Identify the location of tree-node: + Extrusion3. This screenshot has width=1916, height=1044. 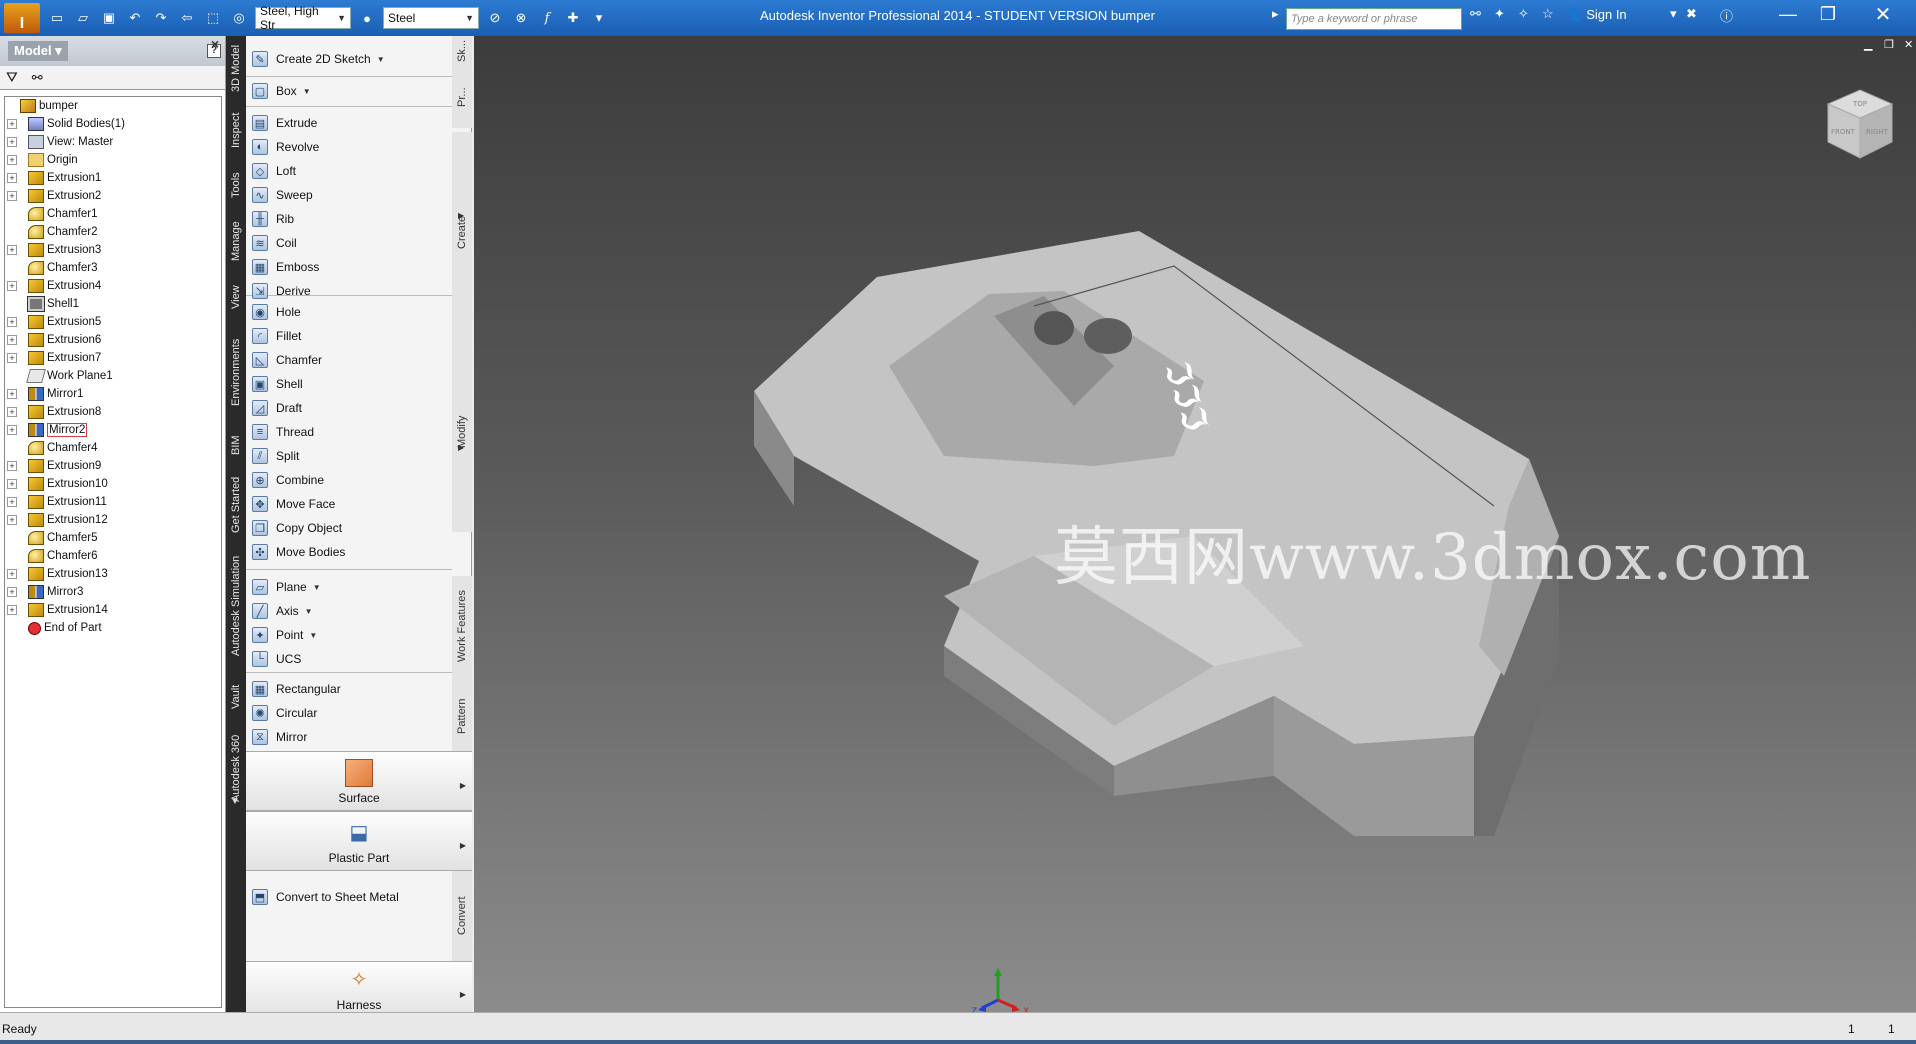
(113, 250).